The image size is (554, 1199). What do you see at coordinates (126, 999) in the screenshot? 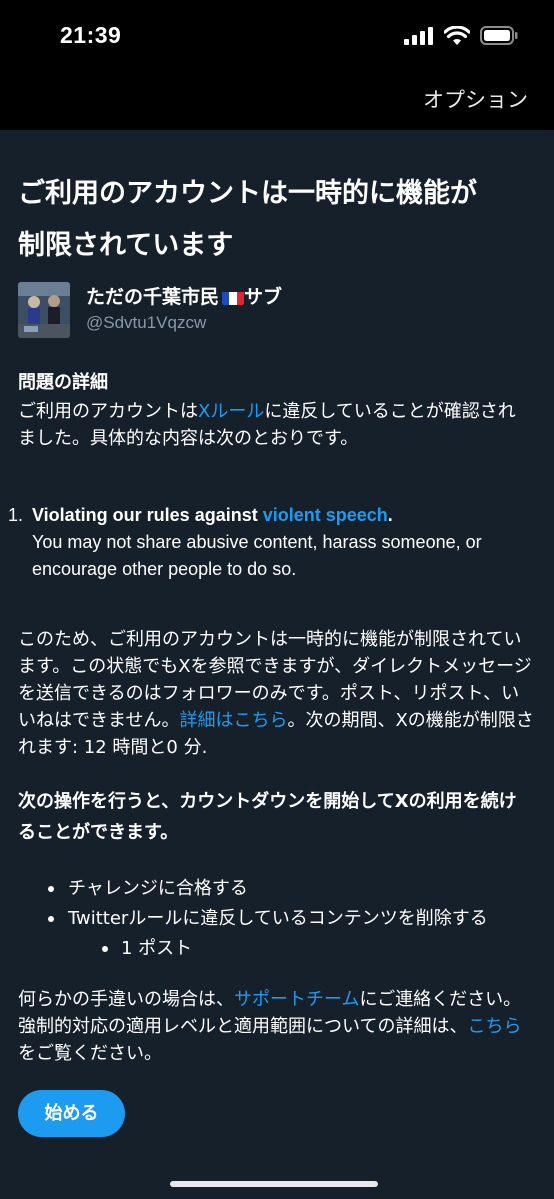
I see `contact-text-pre: 何らかの手違いの場合は、` at bounding box center [126, 999].